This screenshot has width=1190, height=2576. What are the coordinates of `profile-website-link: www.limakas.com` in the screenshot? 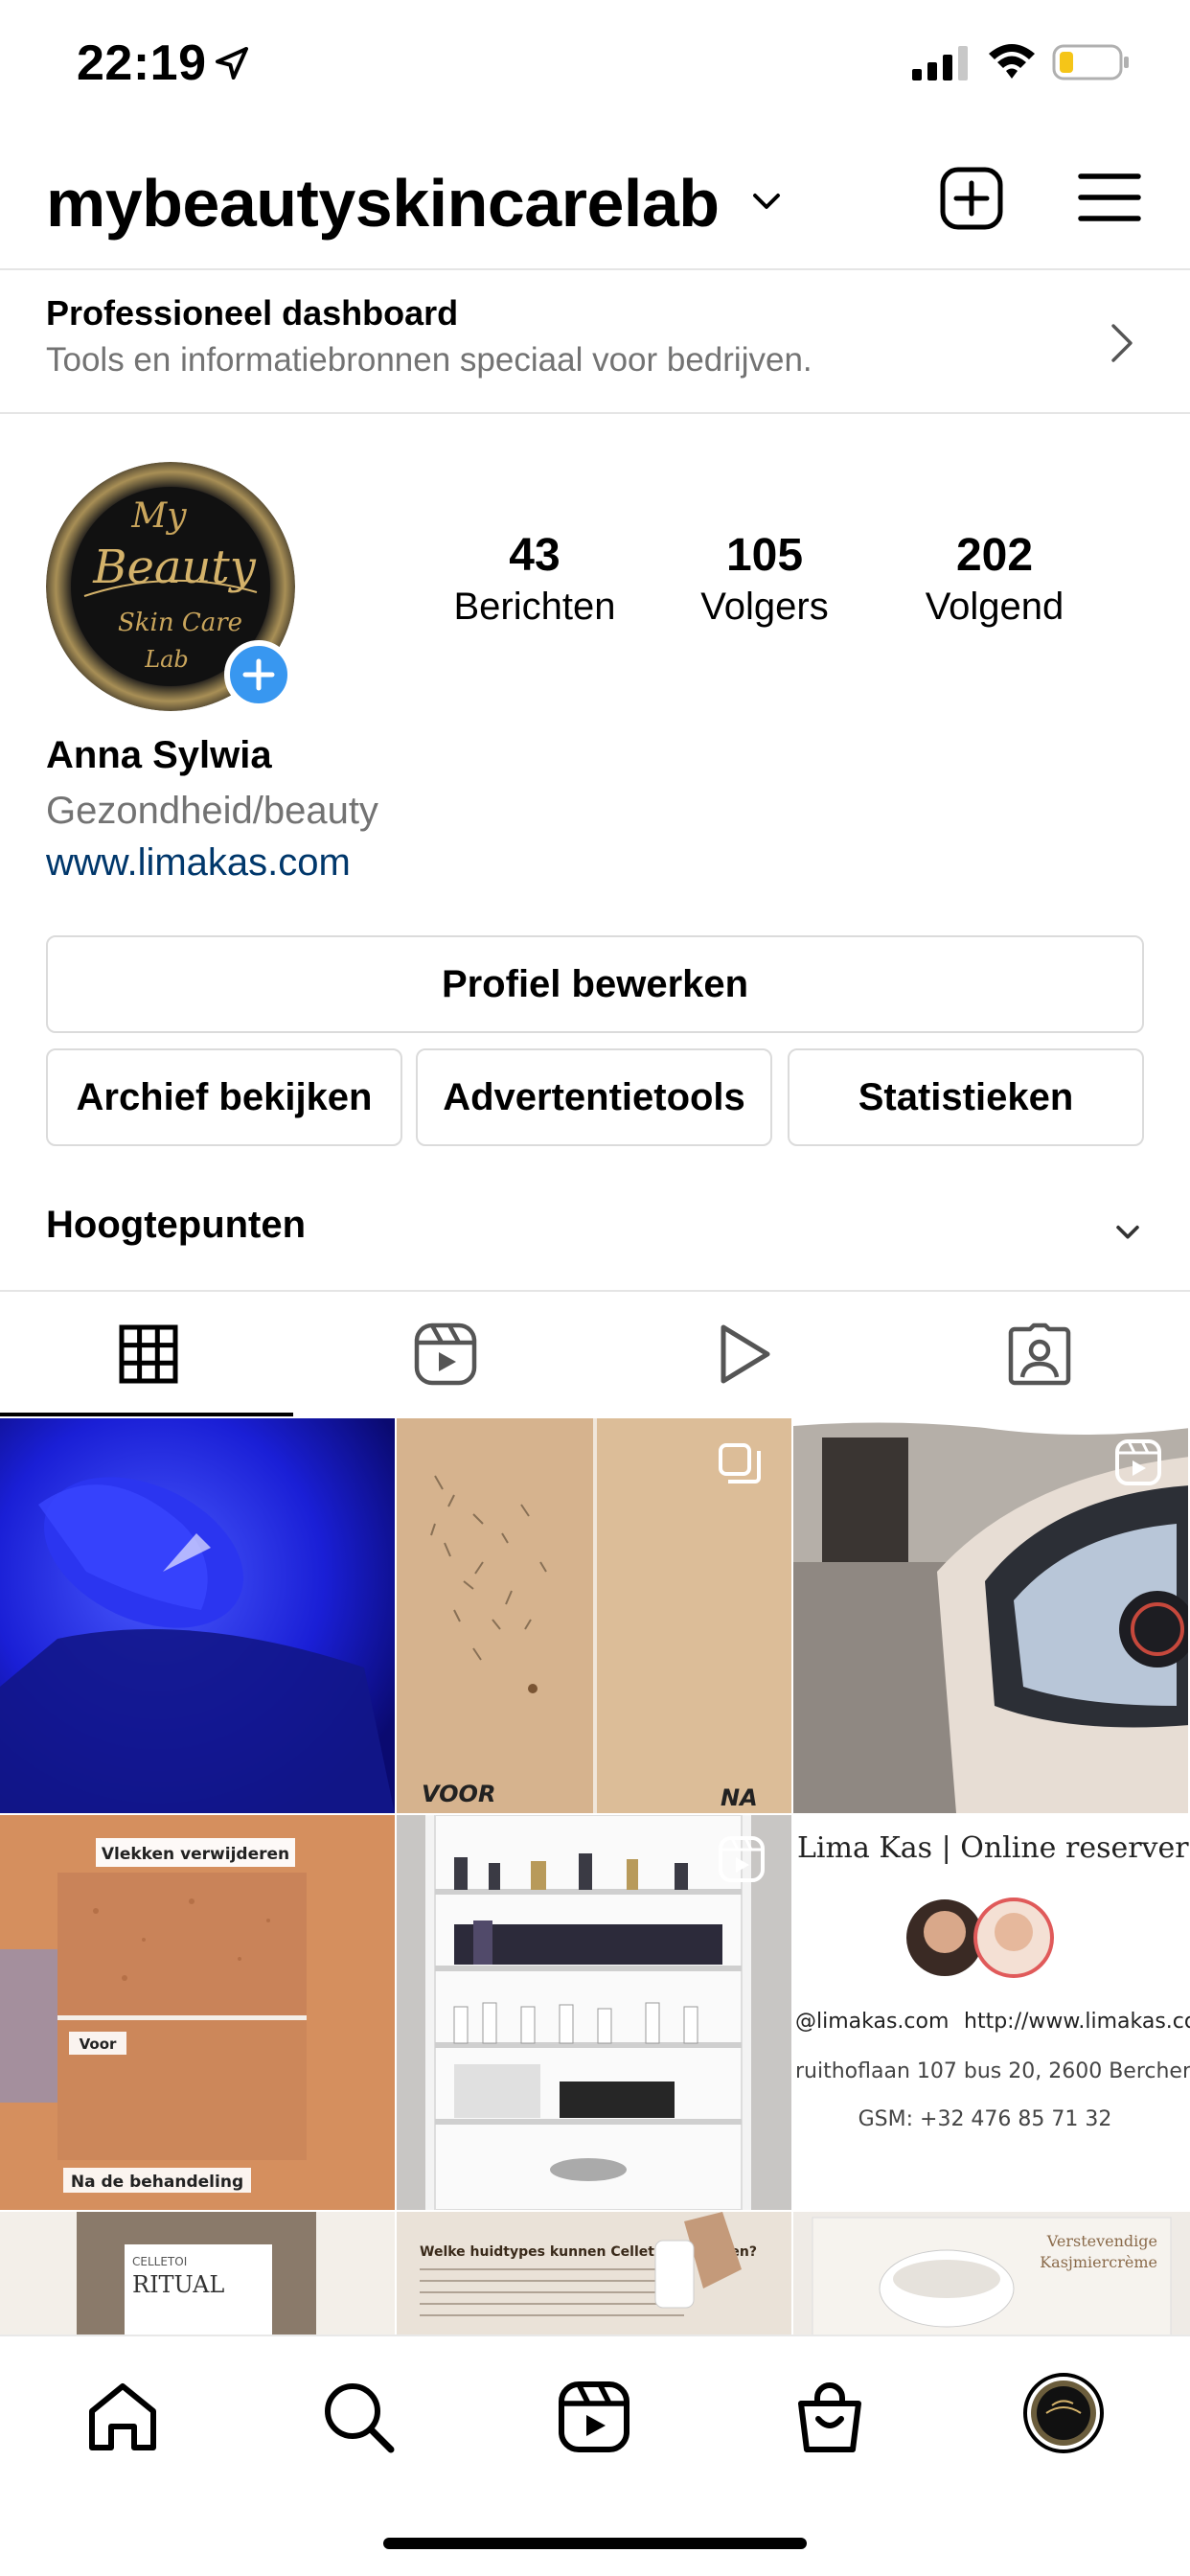 It's located at (199, 863).